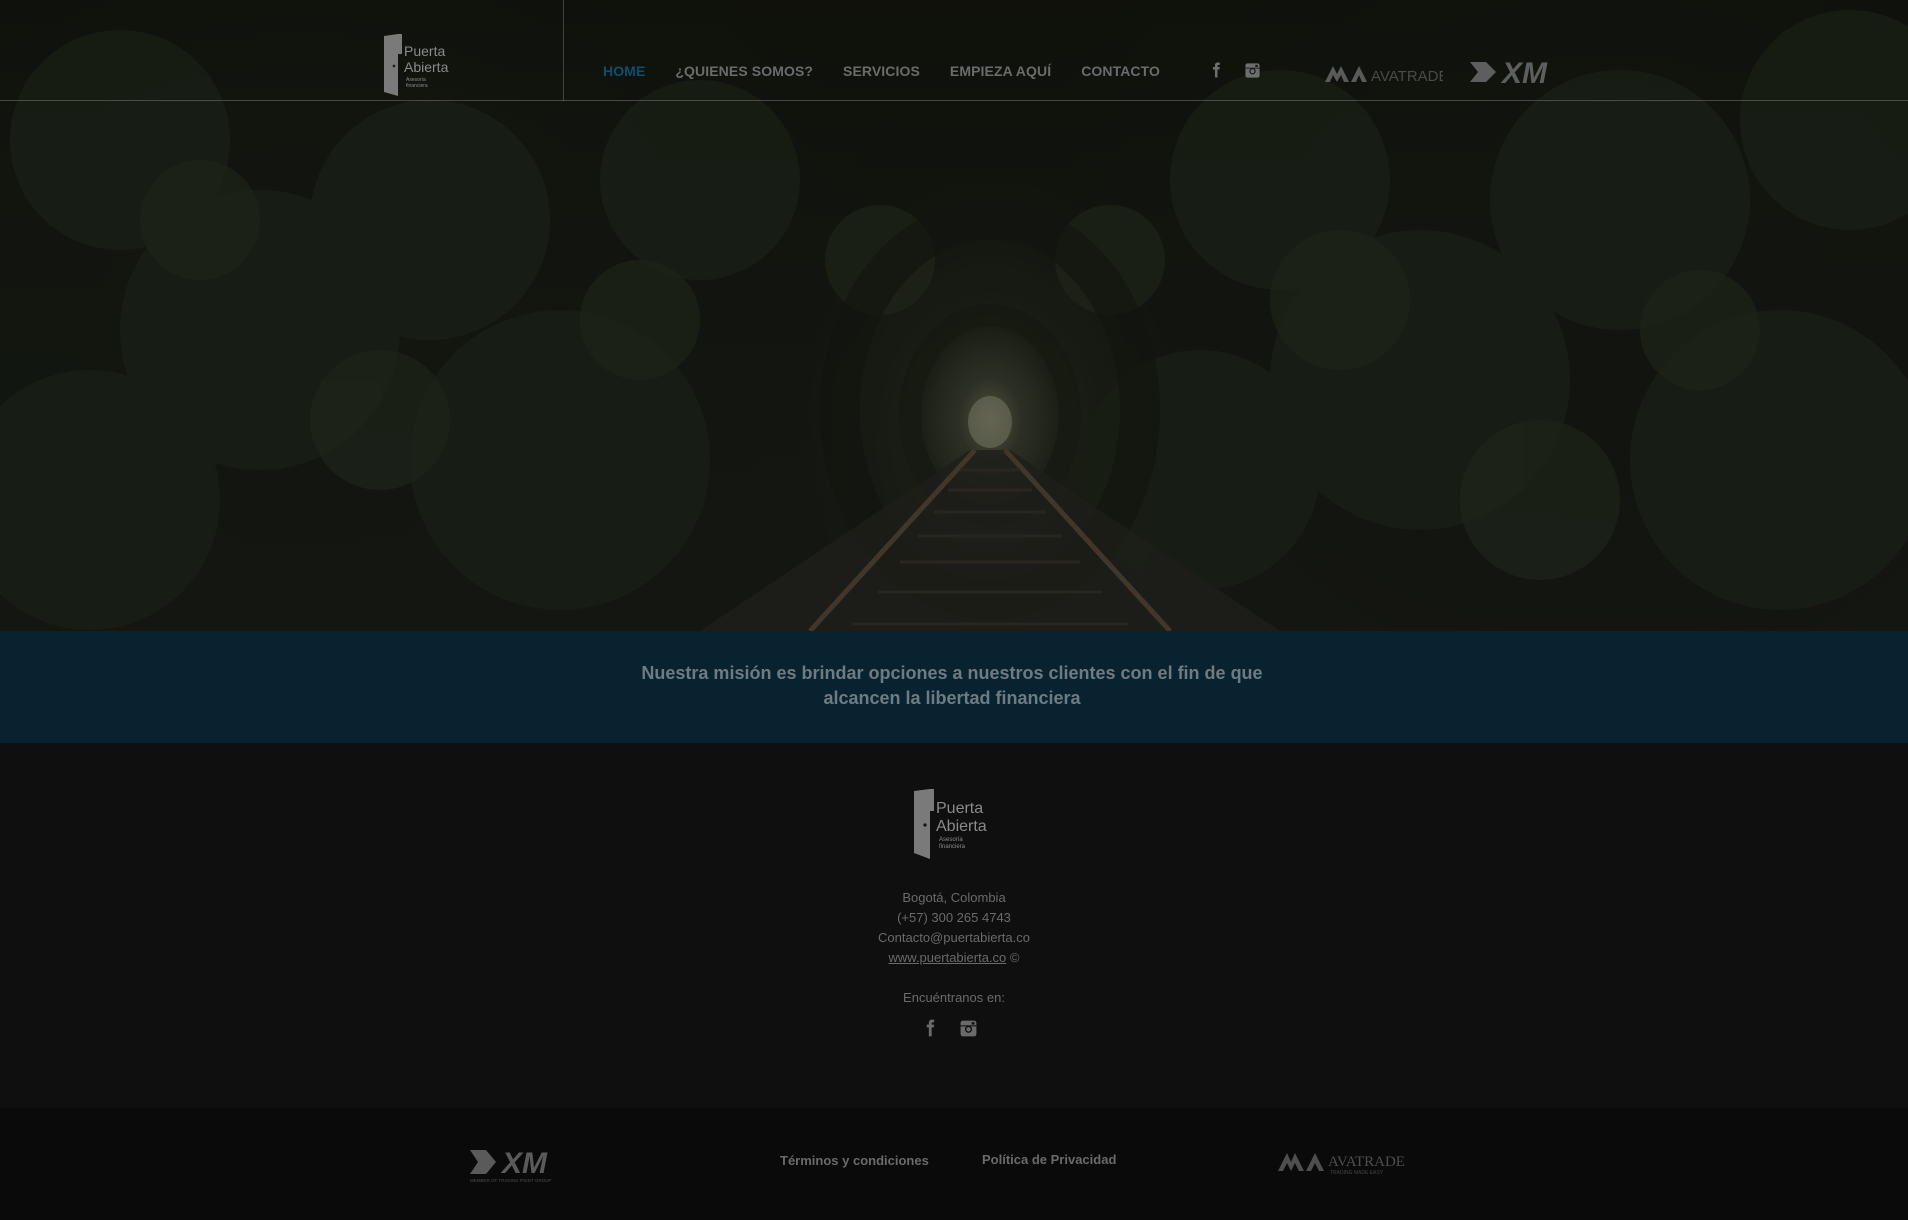  What do you see at coordinates (1357, 1173) in the screenshot?
I see `avatrade-tagline: TRADING MADE EASY` at bounding box center [1357, 1173].